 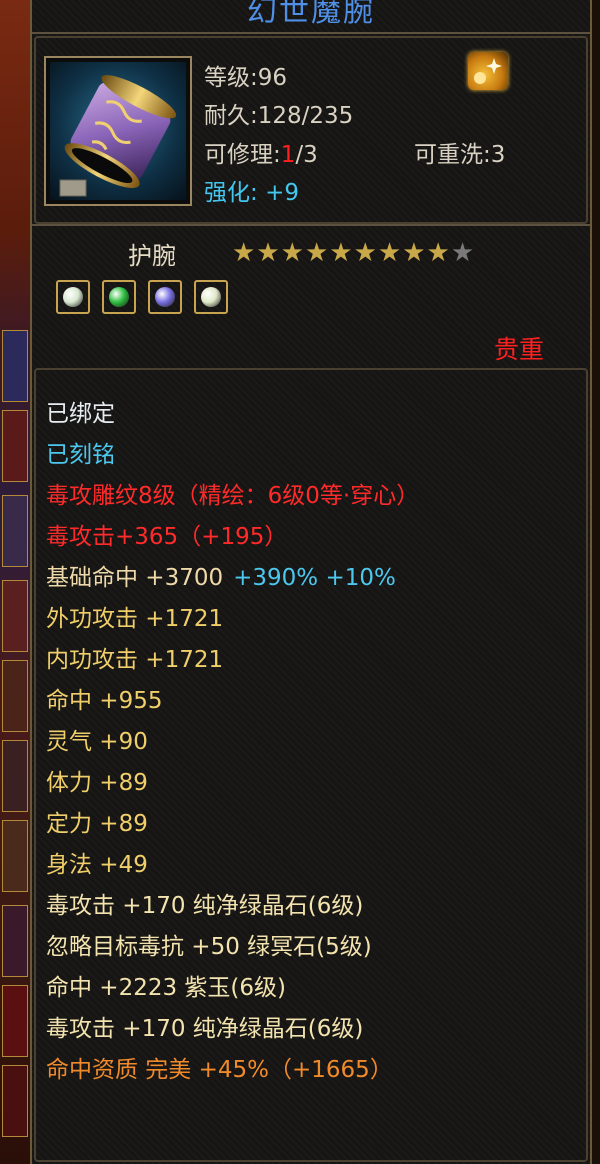 I want to click on attribute-line: 毒攻雕纹8级（精绘：6级0等·穿心）, so click(x=232, y=500).